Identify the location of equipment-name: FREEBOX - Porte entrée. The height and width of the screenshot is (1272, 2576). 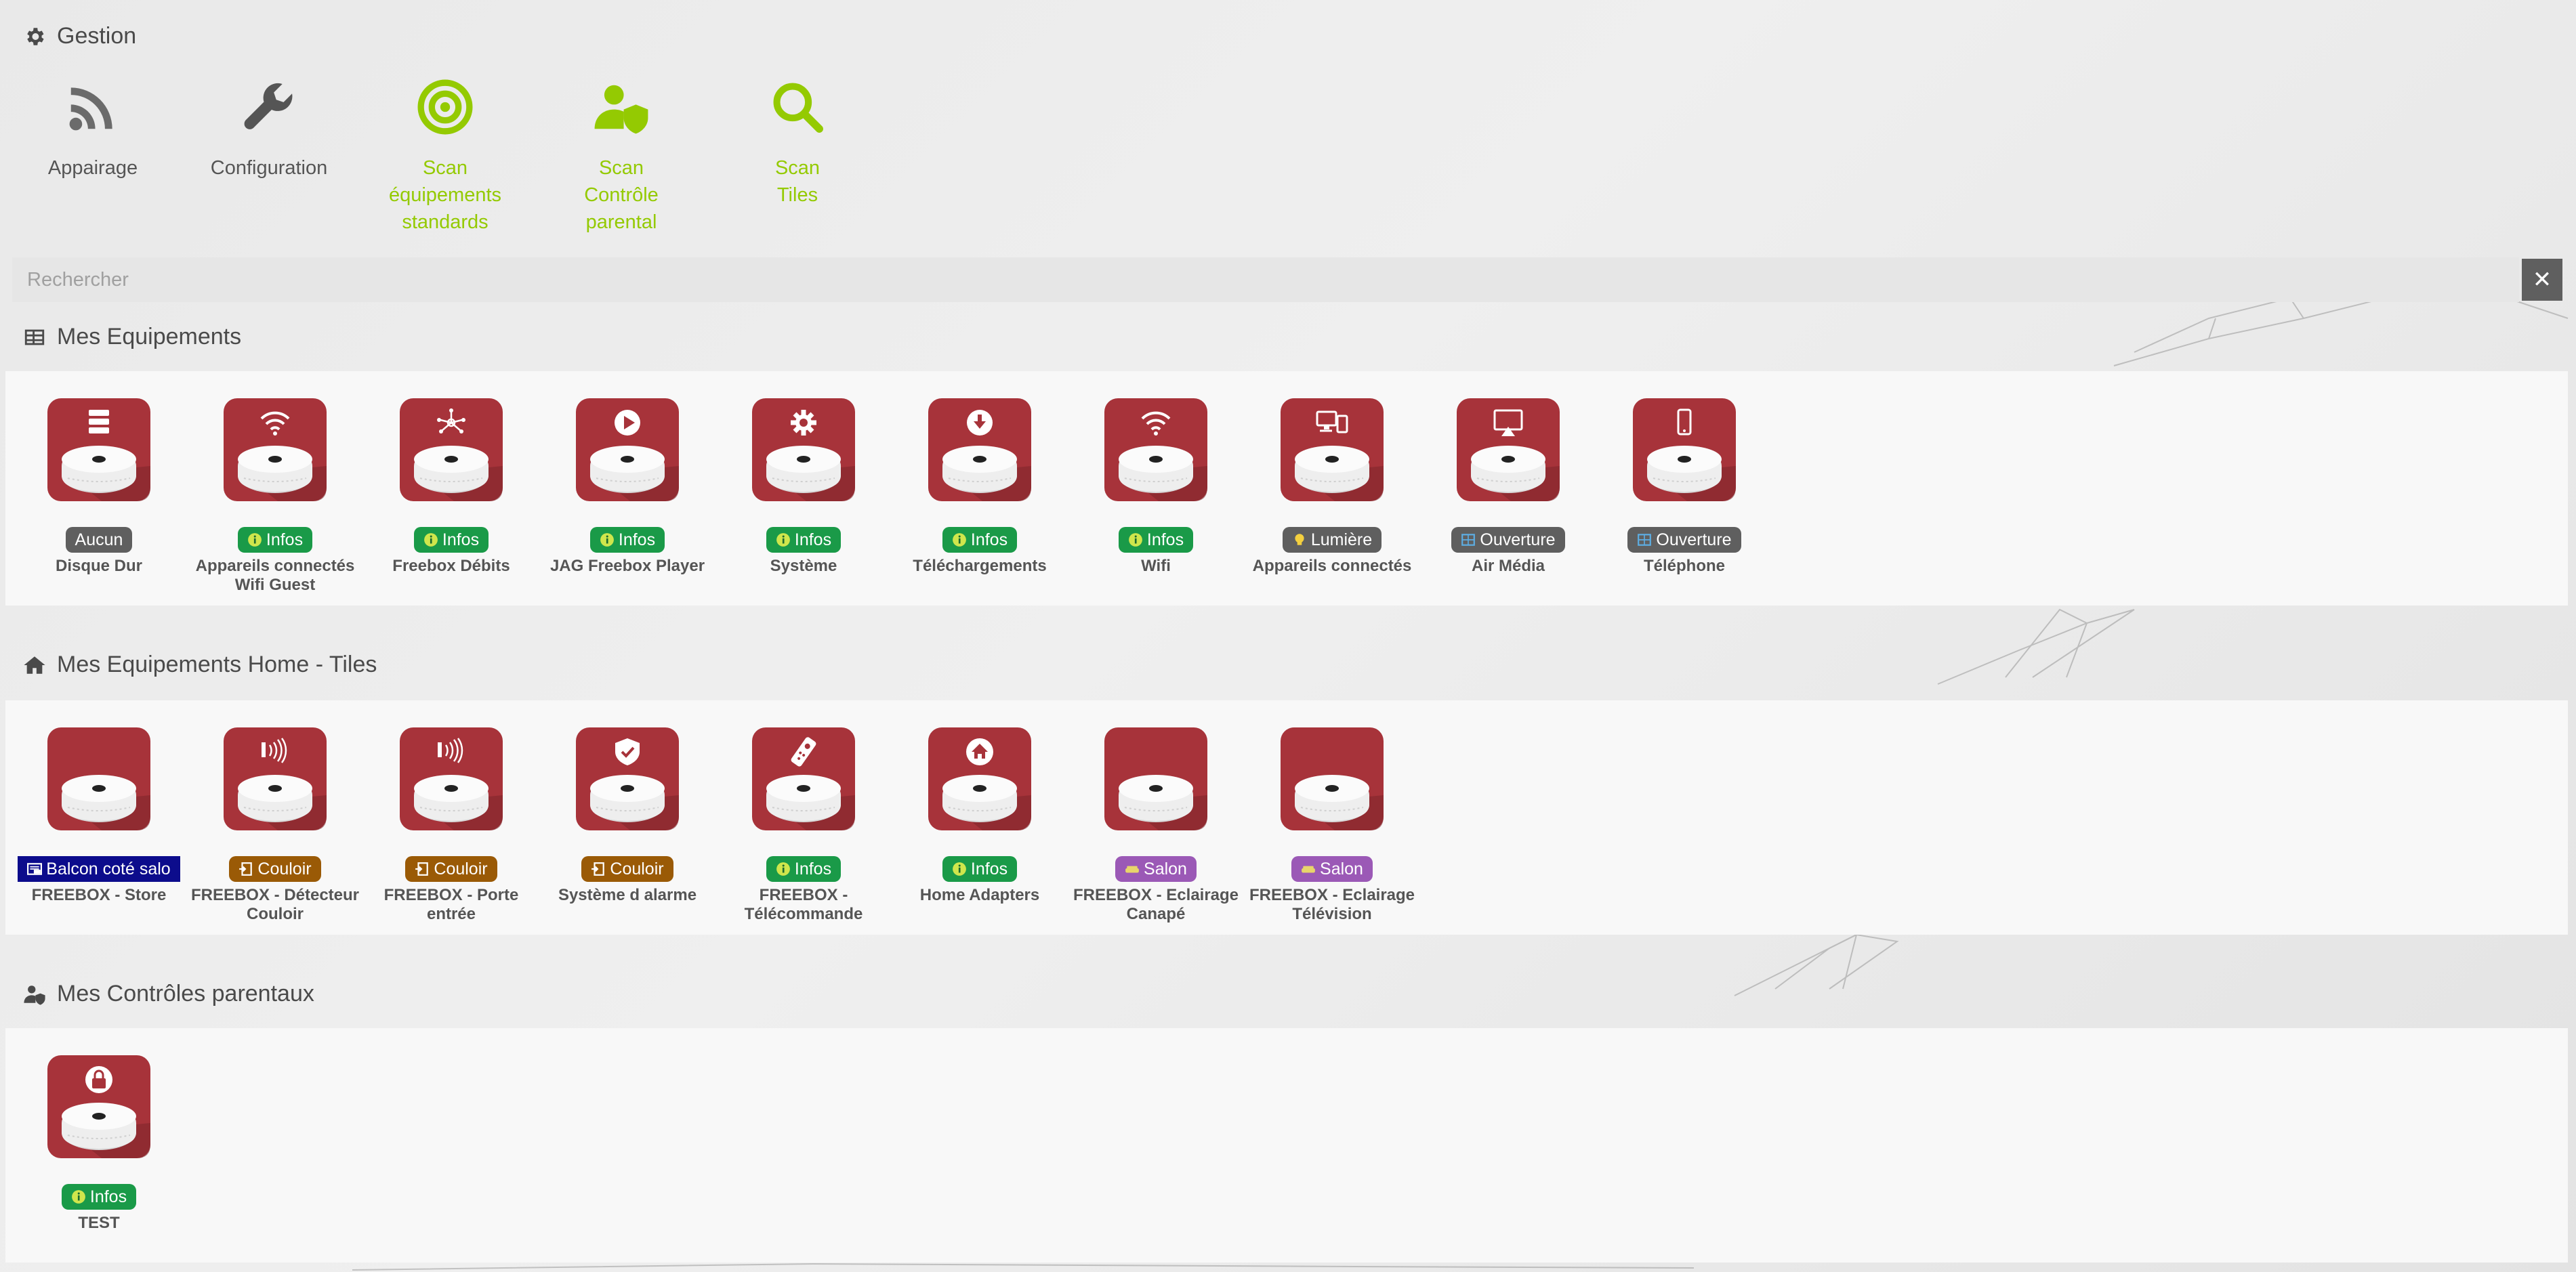
(451, 905).